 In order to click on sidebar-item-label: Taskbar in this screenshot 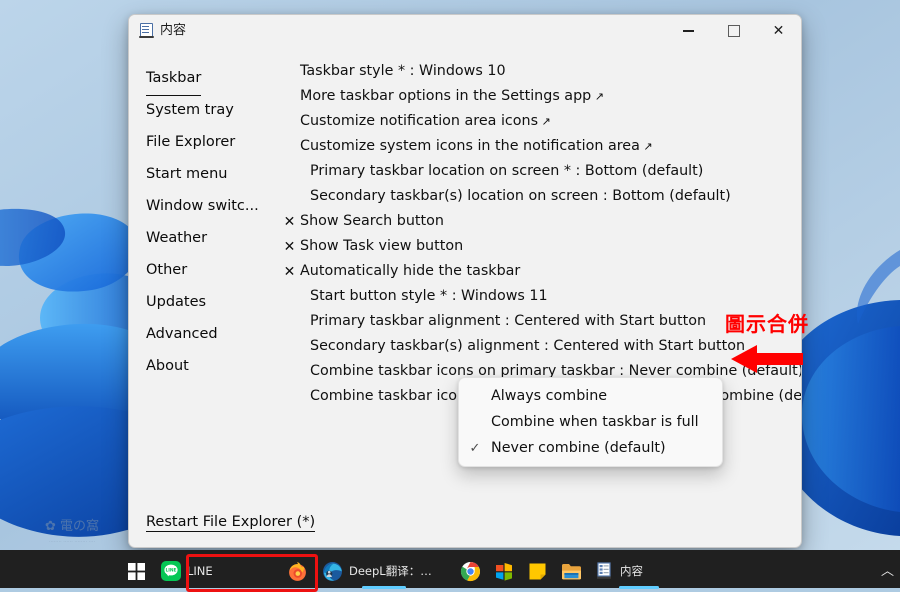, I will do `click(174, 79)`.